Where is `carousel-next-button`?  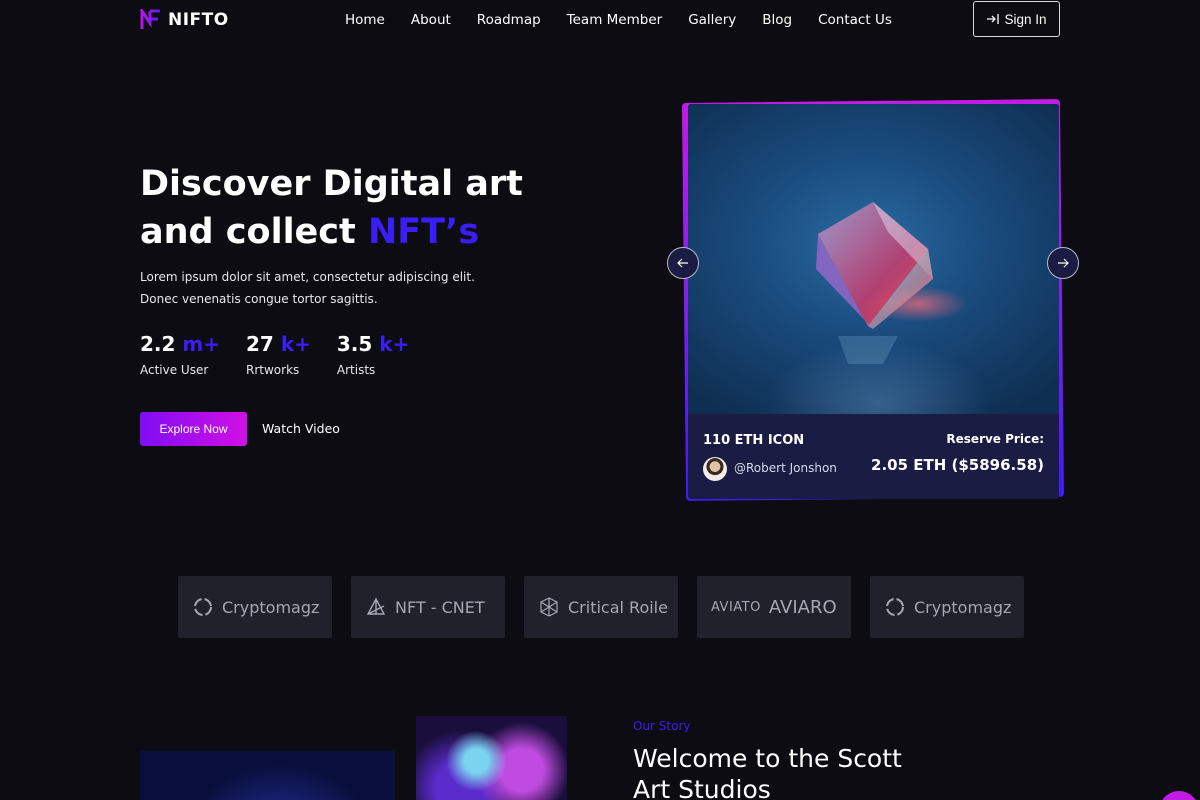 carousel-next-button is located at coordinates (1063, 263).